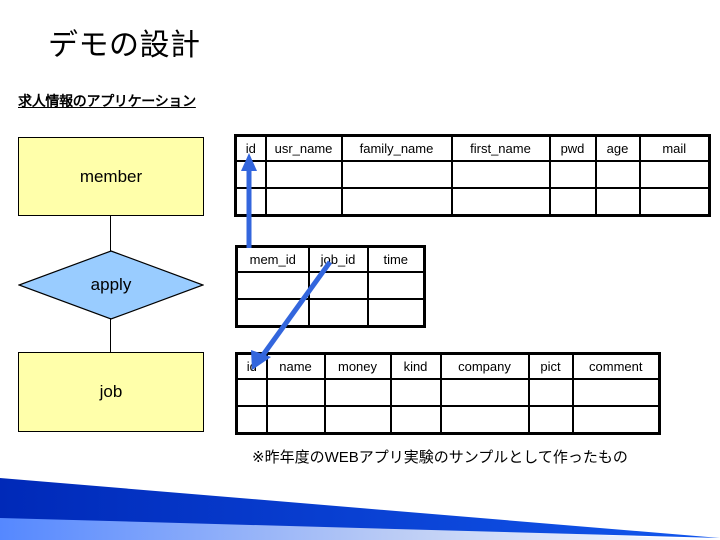 This screenshot has width=720, height=540. I want to click on column-header: mem_id, so click(272, 259).